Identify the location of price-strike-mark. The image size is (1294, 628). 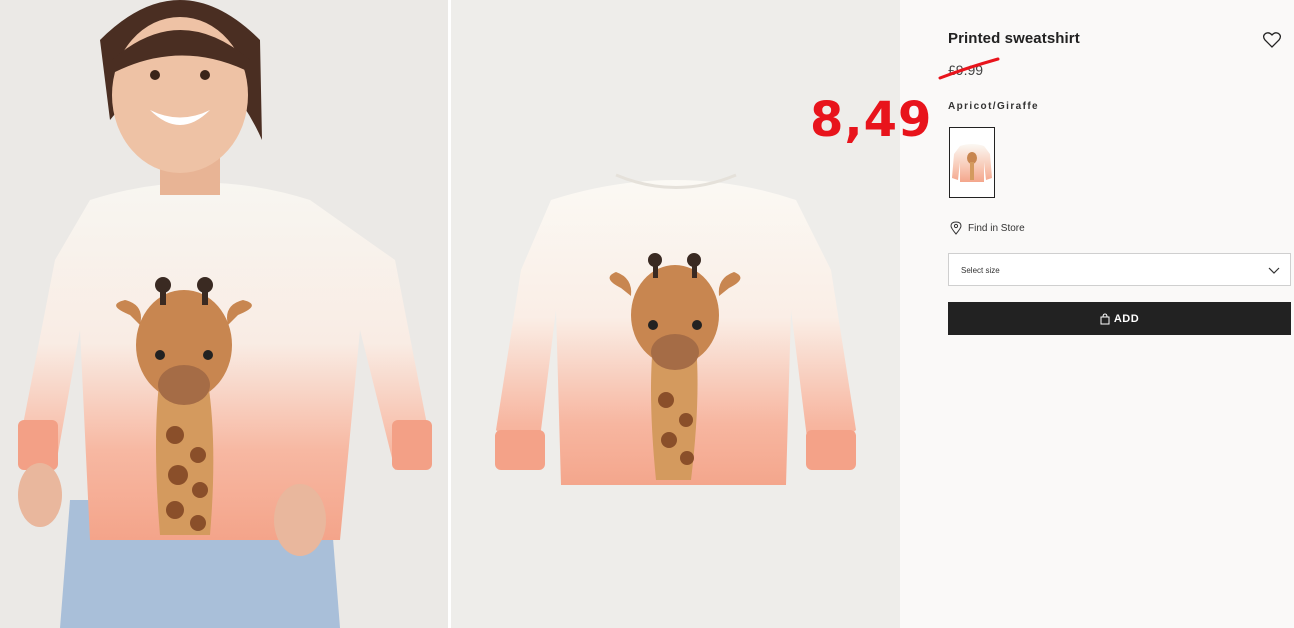
(969, 68).